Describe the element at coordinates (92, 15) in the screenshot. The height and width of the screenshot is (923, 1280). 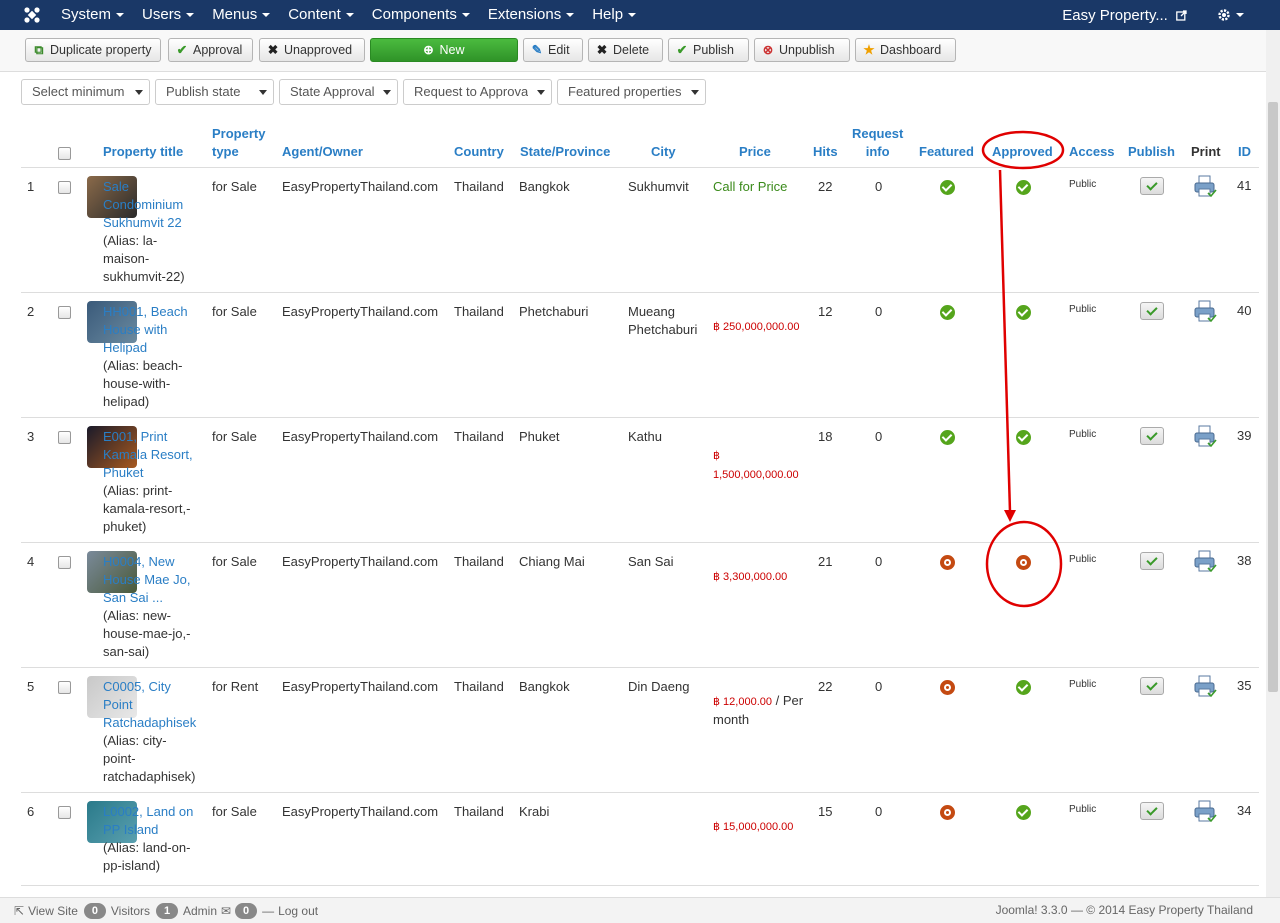
I see `menu-system: System` at that location.